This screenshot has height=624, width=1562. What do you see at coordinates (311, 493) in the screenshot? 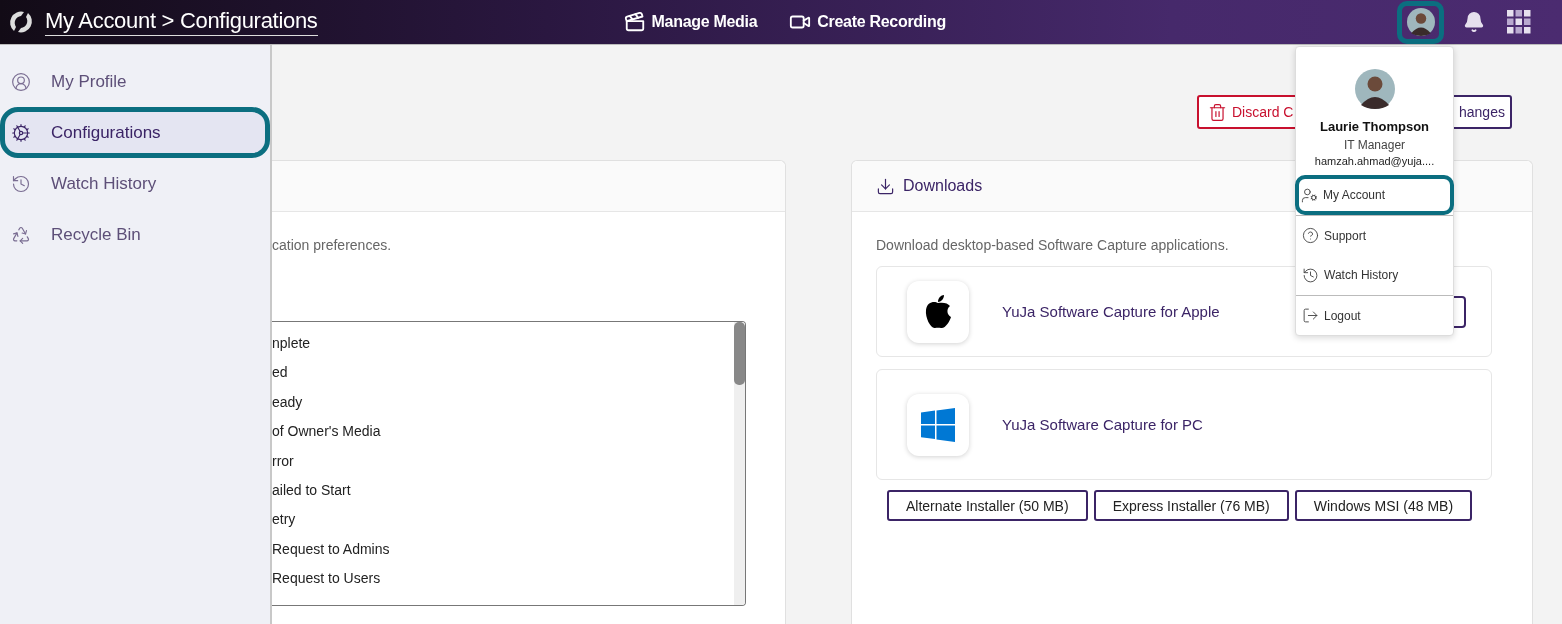
I see `list-option: ailed to Start` at bounding box center [311, 493].